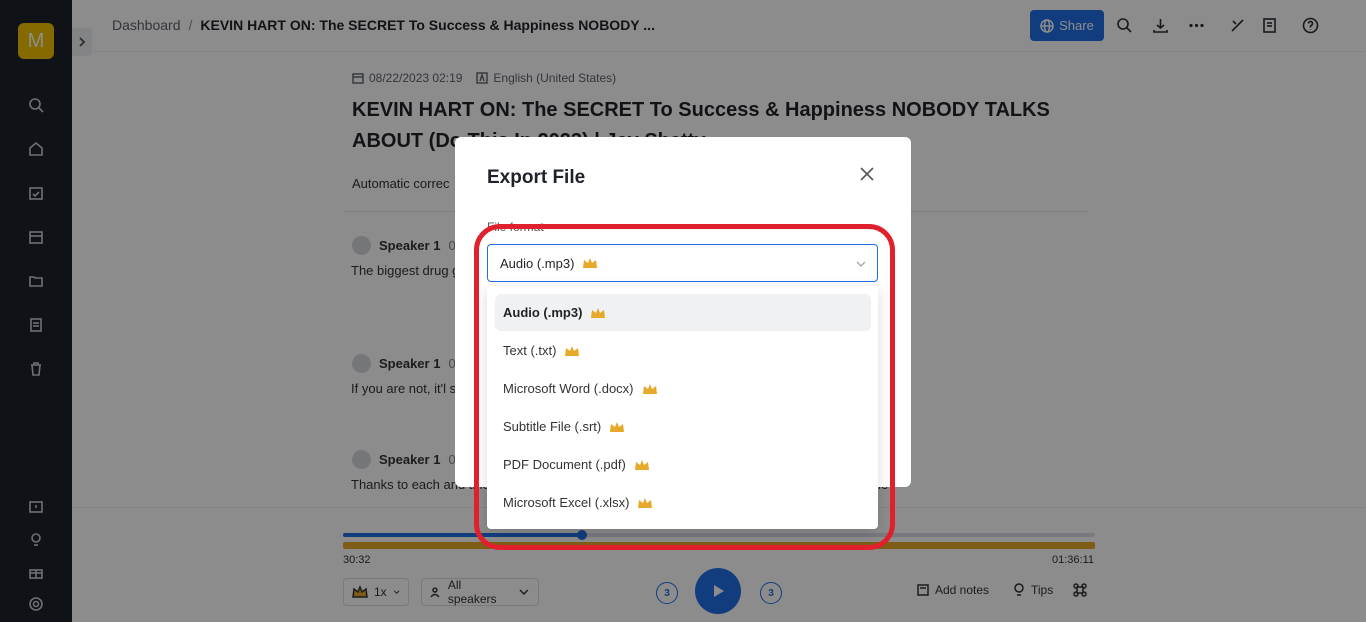 This screenshot has height=622, width=1366. Describe the element at coordinates (536, 177) in the screenshot. I see `dialog-title: Export File` at that location.